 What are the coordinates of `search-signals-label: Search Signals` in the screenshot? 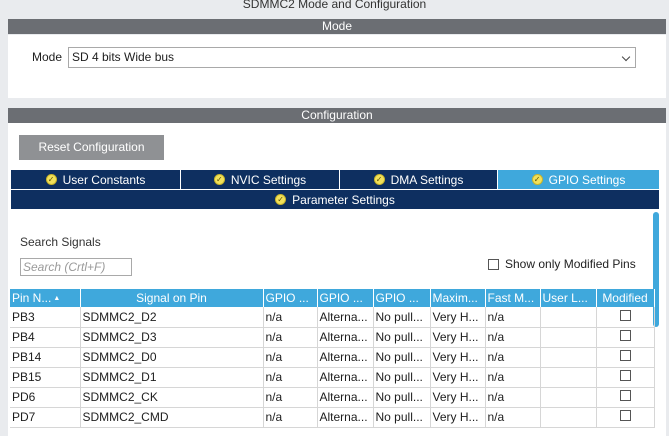 It's located at (60, 242).